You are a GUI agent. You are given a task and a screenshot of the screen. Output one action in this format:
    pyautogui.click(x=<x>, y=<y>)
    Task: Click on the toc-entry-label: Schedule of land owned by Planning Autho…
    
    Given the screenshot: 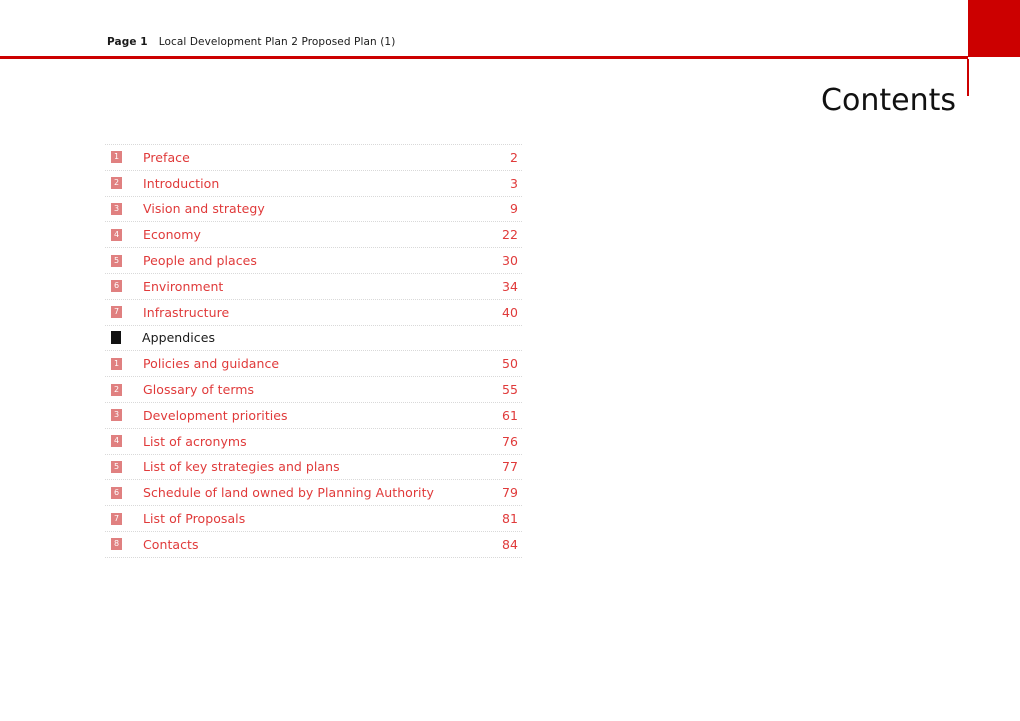 What is the action you would take?
    pyautogui.click(x=288, y=493)
    